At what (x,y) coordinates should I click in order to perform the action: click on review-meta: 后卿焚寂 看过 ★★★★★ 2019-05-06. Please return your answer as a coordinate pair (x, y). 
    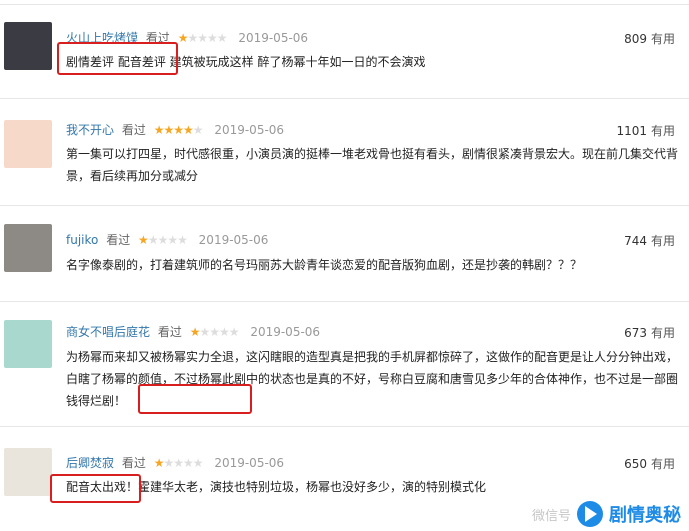
    Looking at the image, I should click on (175, 463).